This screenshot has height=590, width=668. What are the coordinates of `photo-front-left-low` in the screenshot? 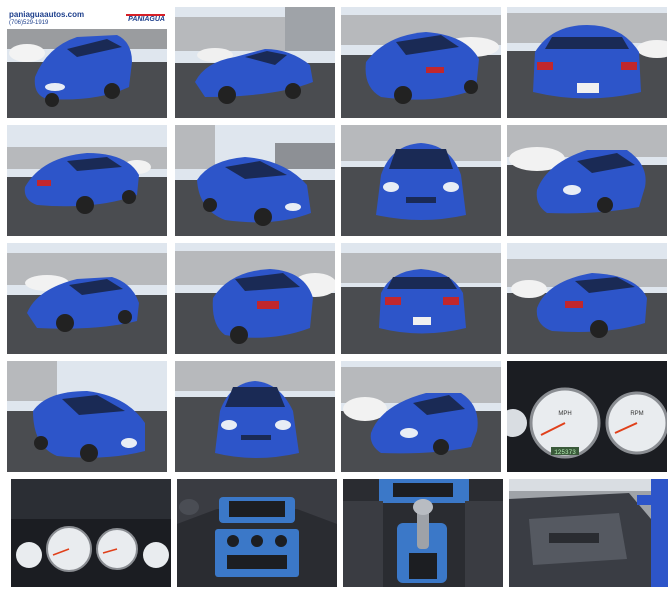 It's located at (87, 416).